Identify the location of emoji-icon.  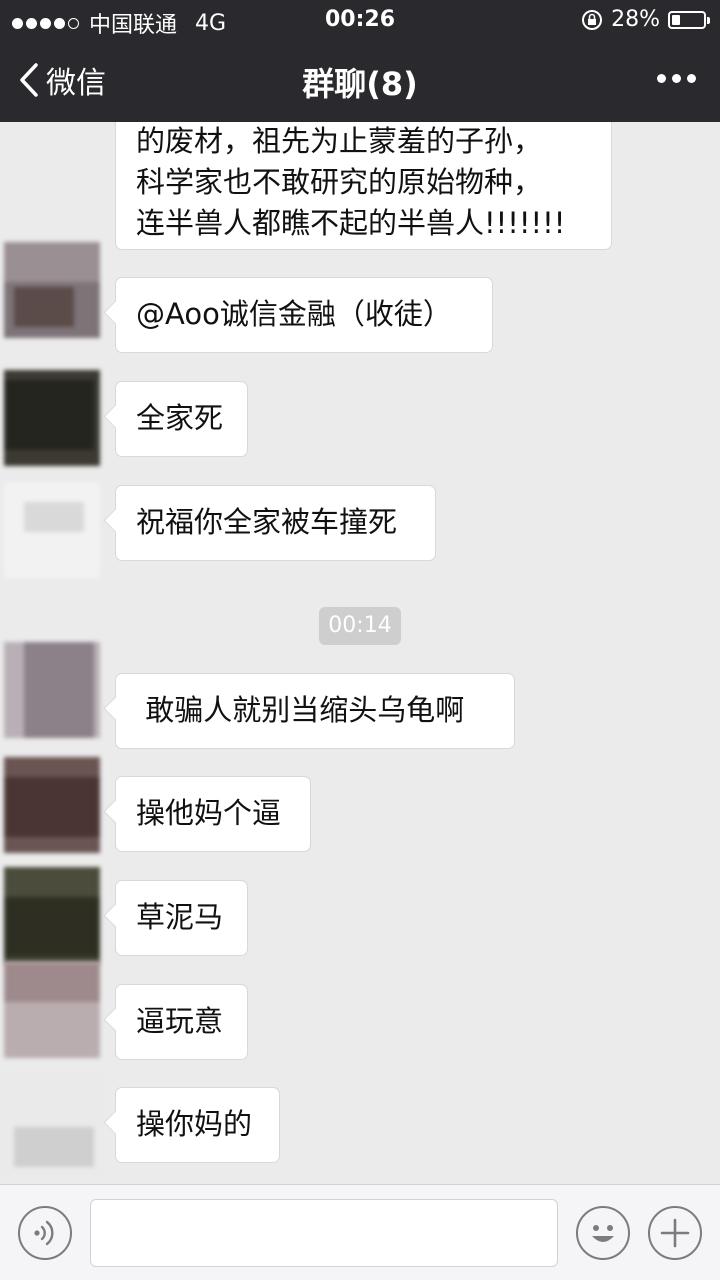
(603, 1233).